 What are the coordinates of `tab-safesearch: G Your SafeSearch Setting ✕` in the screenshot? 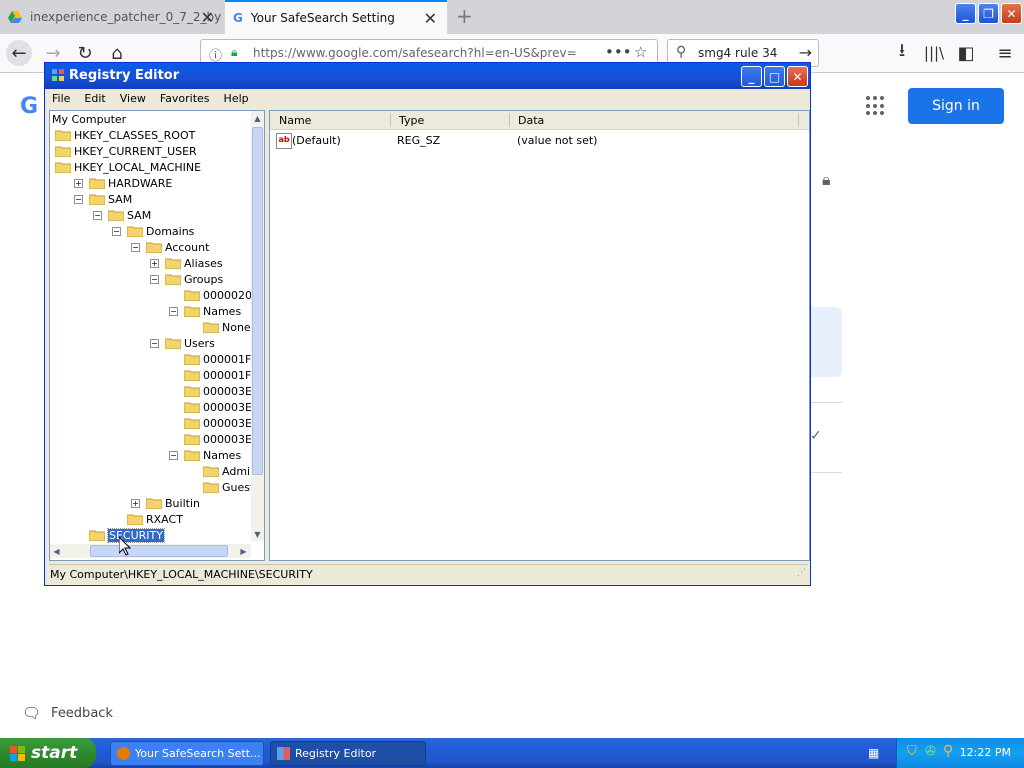 It's located at (336, 17).